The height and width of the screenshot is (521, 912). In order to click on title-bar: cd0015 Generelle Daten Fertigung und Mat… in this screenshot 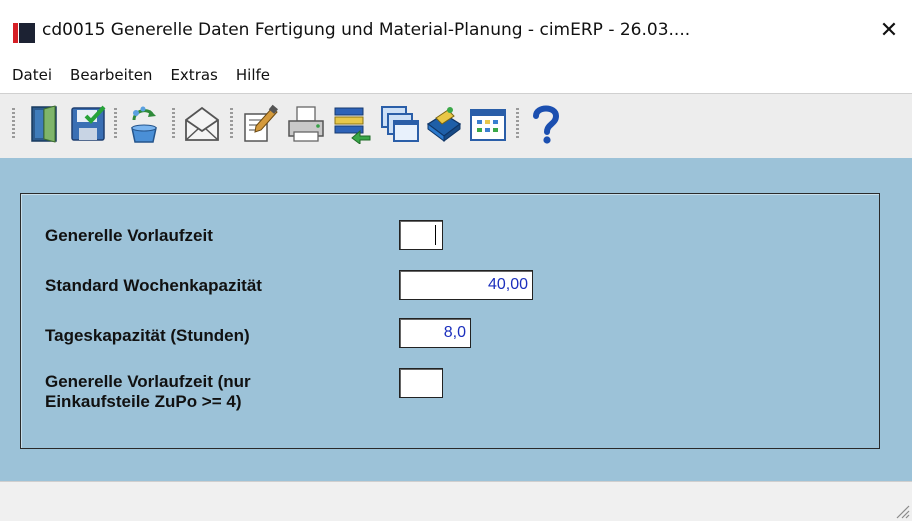, I will do `click(456, 29)`.